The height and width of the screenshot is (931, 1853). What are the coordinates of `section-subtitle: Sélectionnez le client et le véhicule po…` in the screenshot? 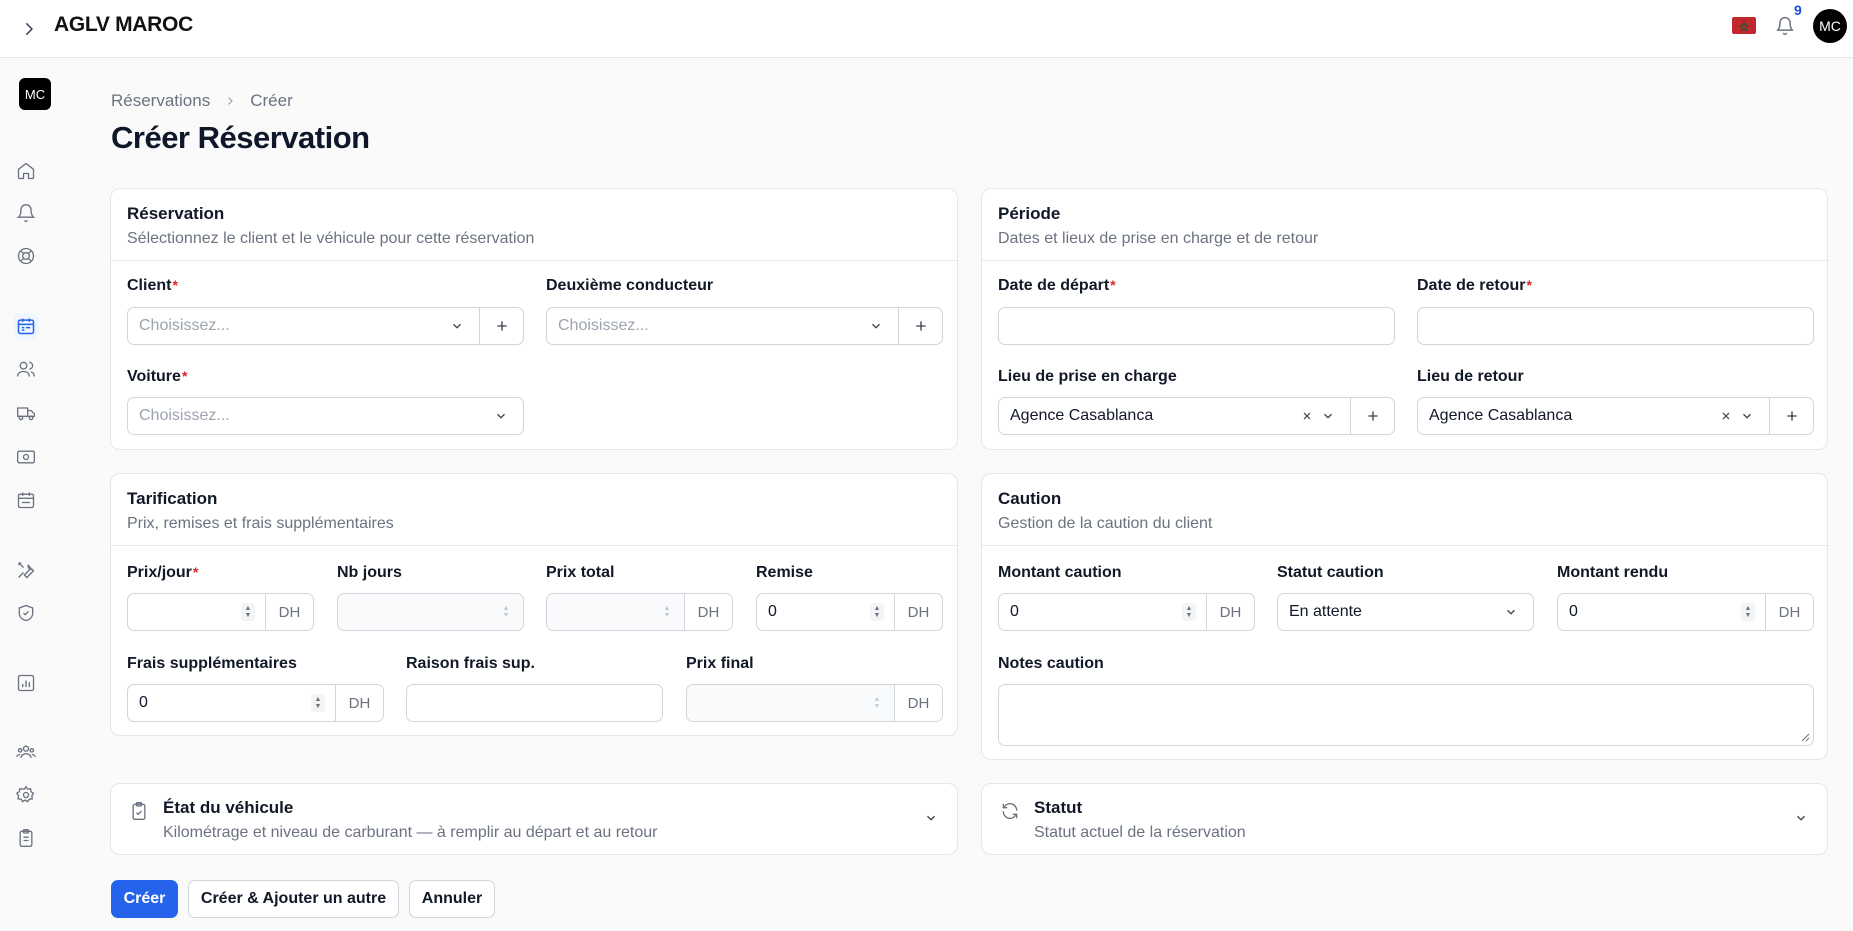 It's located at (331, 238).